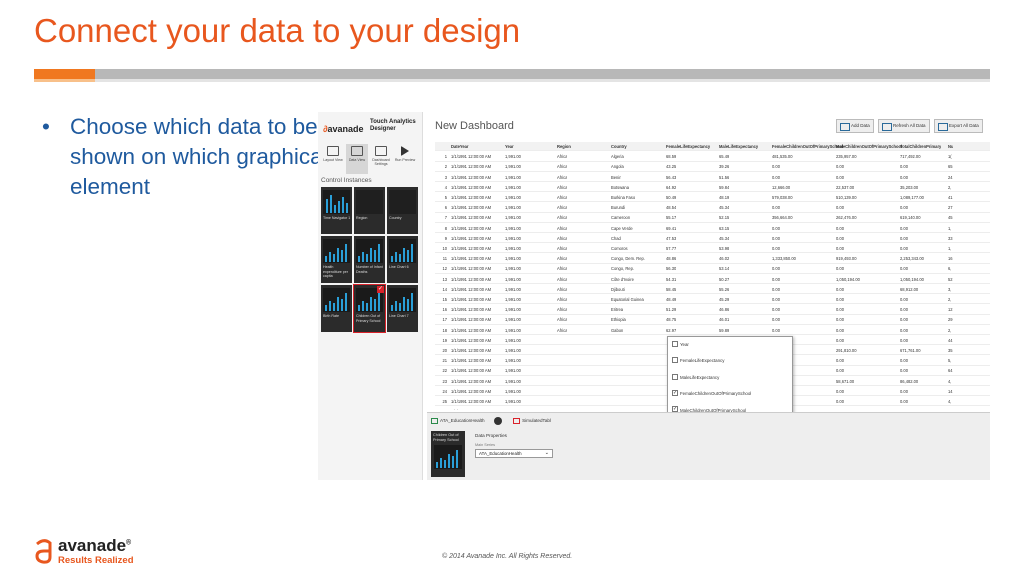 The height and width of the screenshot is (576, 1024). What do you see at coordinates (336, 259) in the screenshot?
I see `tile-health-expenditure: Health expenditure per capita` at bounding box center [336, 259].